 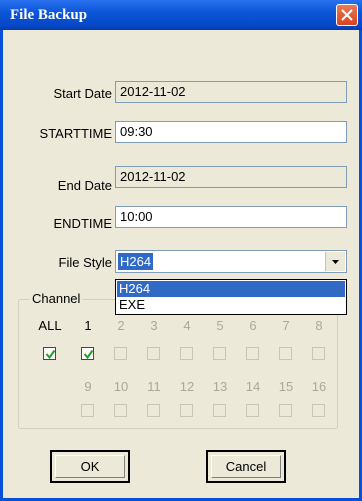 I want to click on channel-label-3: 3, so click(x=154, y=325).